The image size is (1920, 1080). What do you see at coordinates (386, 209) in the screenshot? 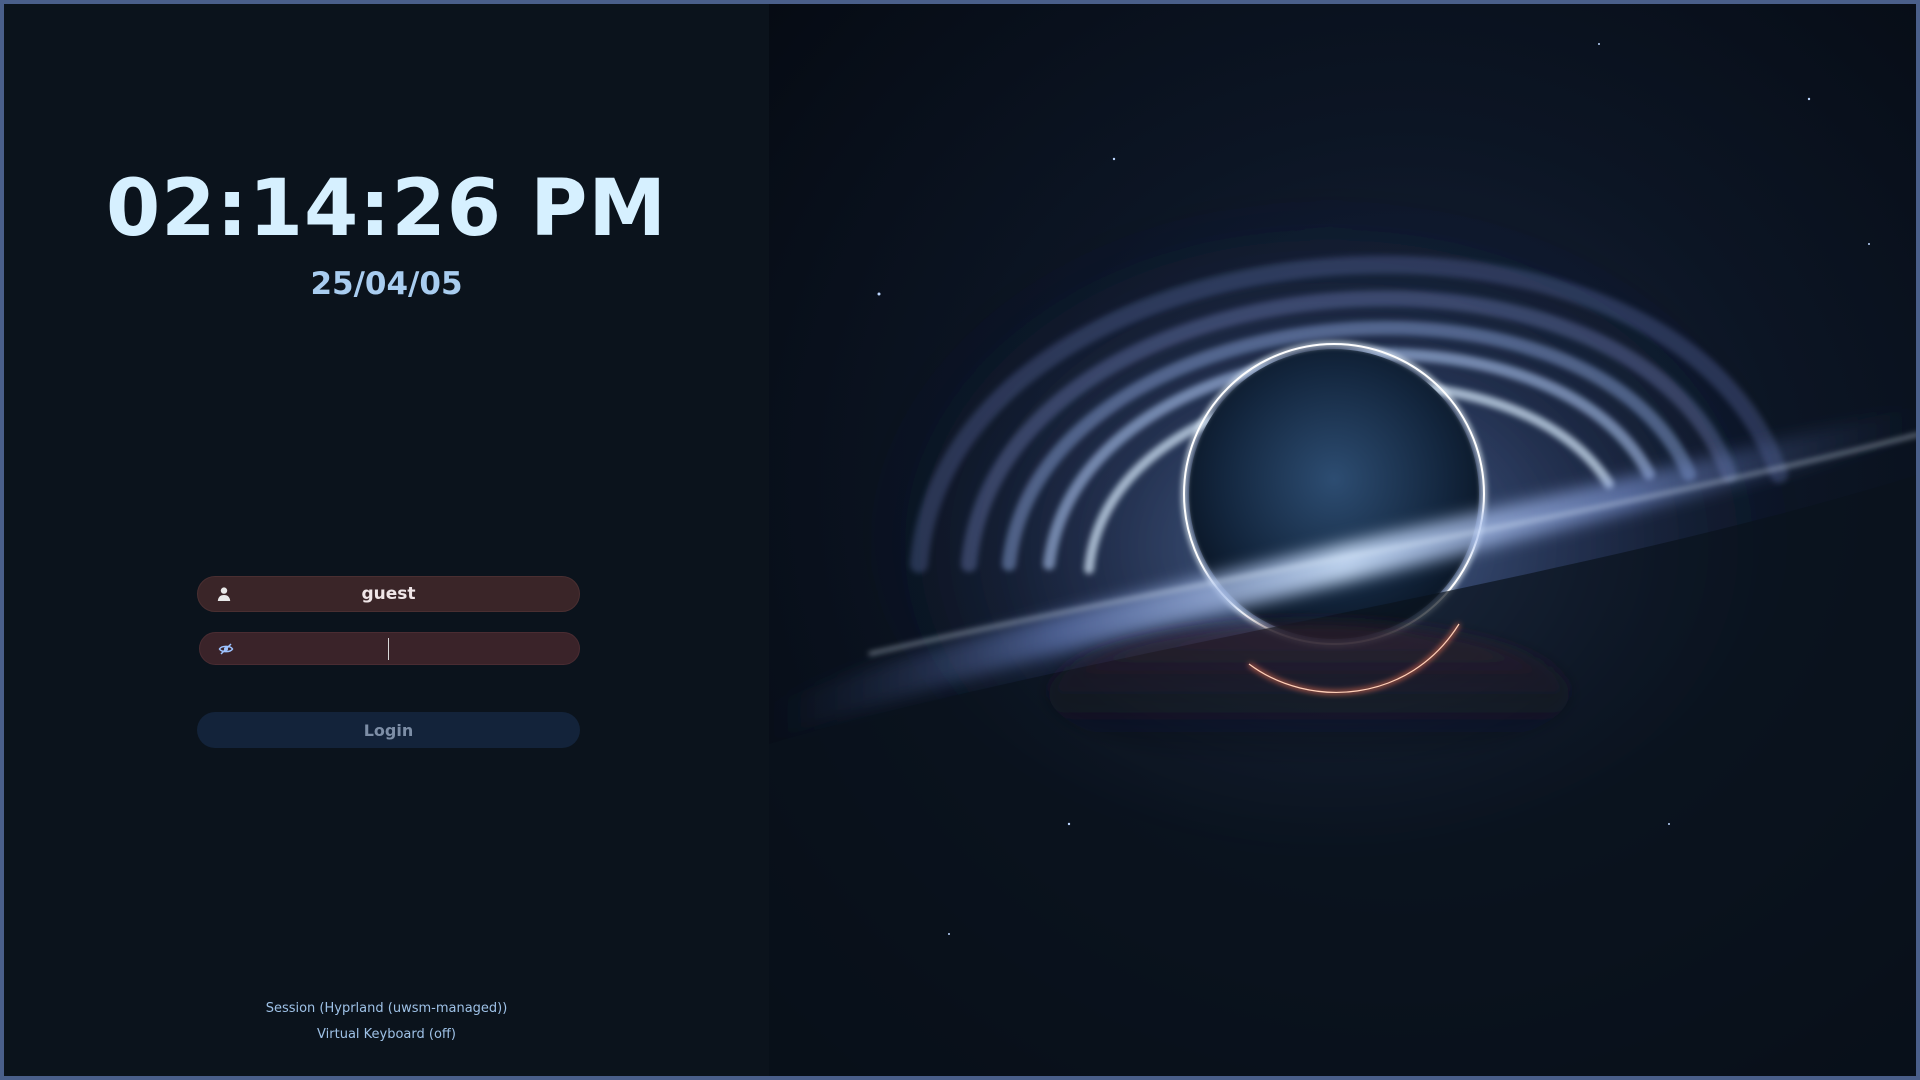
I see `clock: 02:14:26 PM` at bounding box center [386, 209].